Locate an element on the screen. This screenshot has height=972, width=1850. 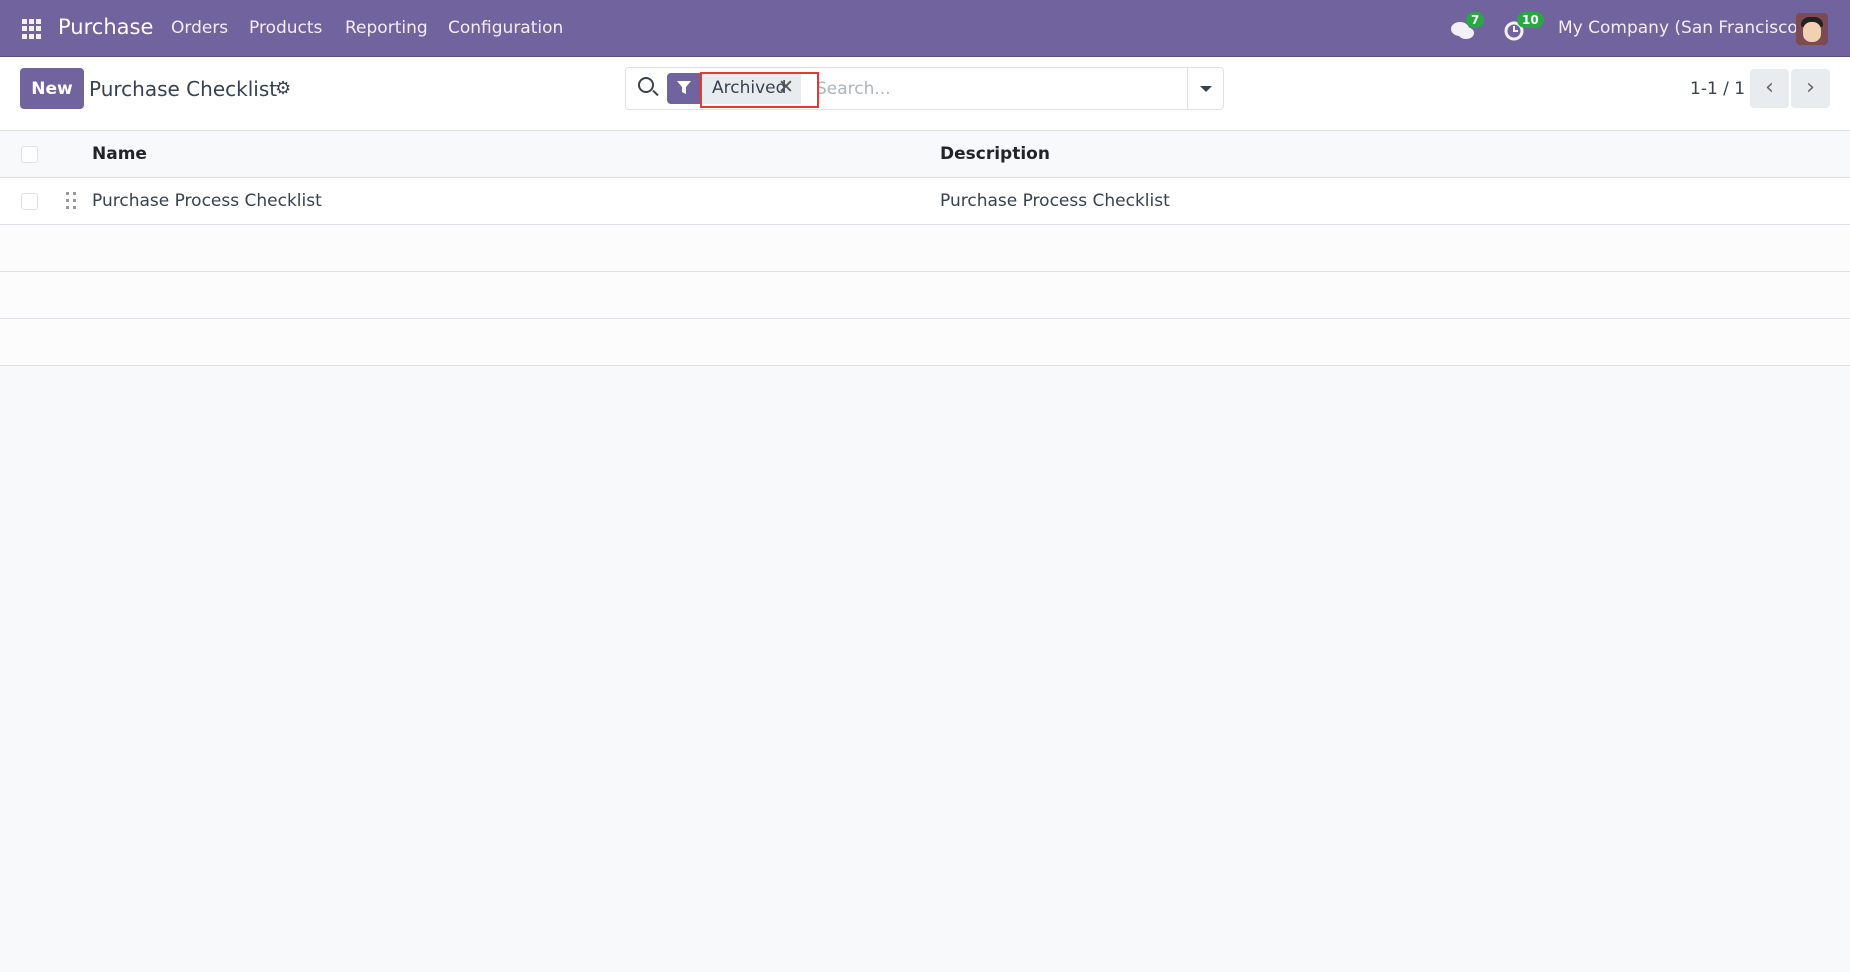
new-button: New is located at coordinates (52, 88).